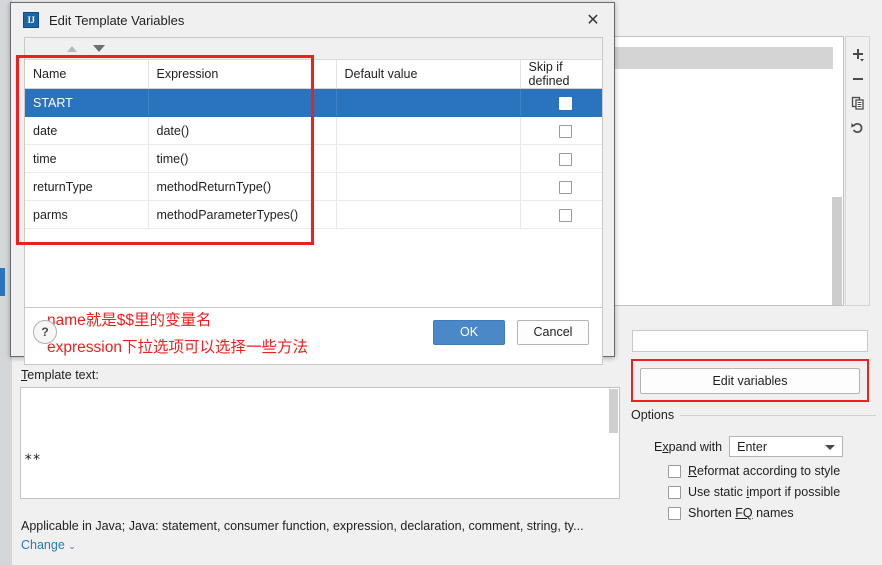  What do you see at coordinates (750, 341) in the screenshot?
I see `background-text-field` at bounding box center [750, 341].